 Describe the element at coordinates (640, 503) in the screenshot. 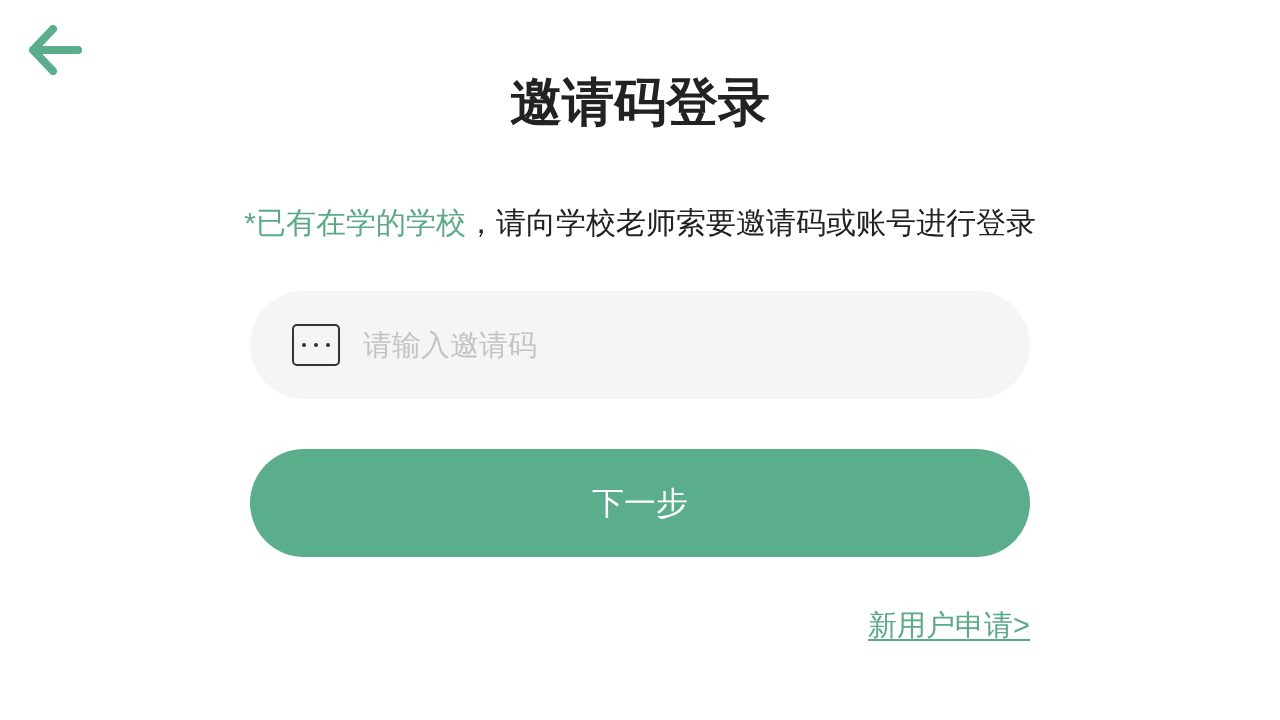

I see `next-button: 下一步` at that location.